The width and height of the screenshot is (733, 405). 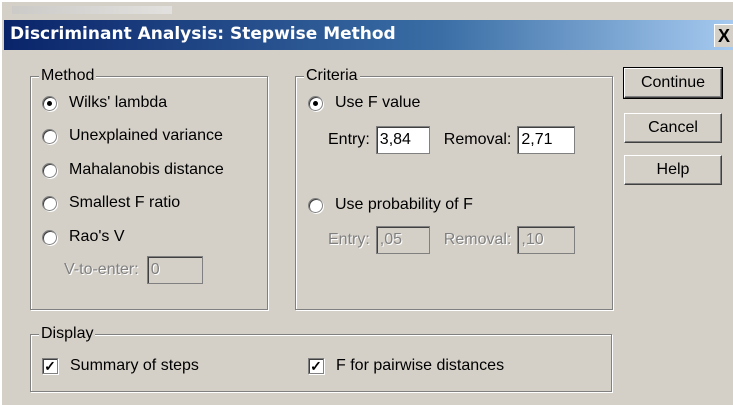 I want to click on criteria-use-probability: Use probability of F, so click(x=390, y=205).